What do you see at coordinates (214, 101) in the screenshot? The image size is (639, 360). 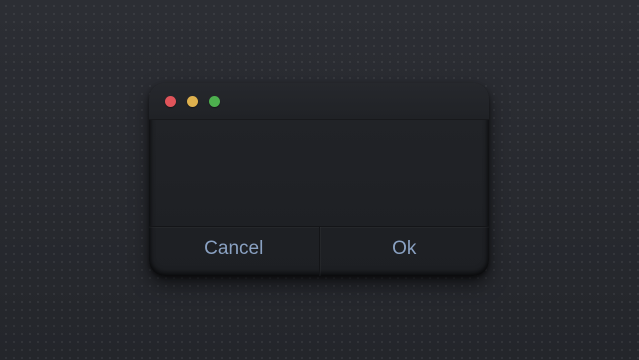 I see `zoom-window-icon` at bounding box center [214, 101].